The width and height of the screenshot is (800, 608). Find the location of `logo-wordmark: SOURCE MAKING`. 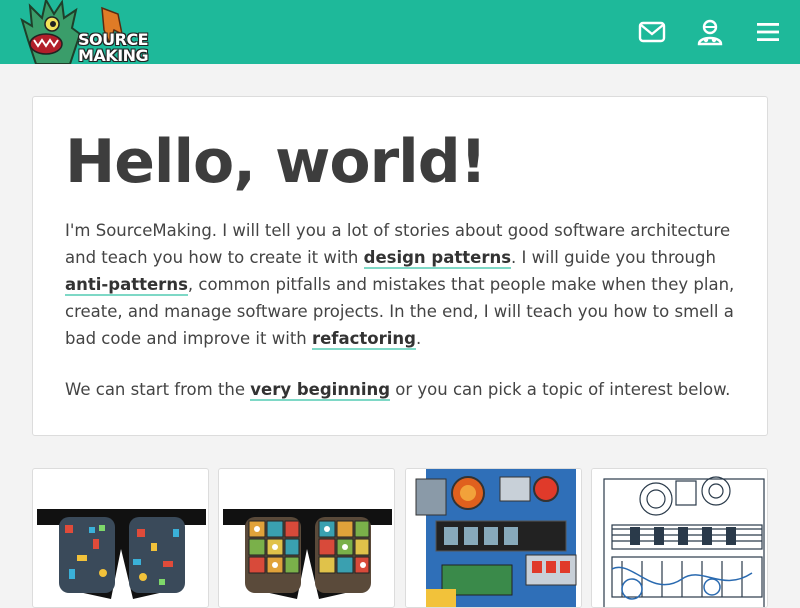

logo-wordmark: SOURCE MAKING is located at coordinates (113, 48).